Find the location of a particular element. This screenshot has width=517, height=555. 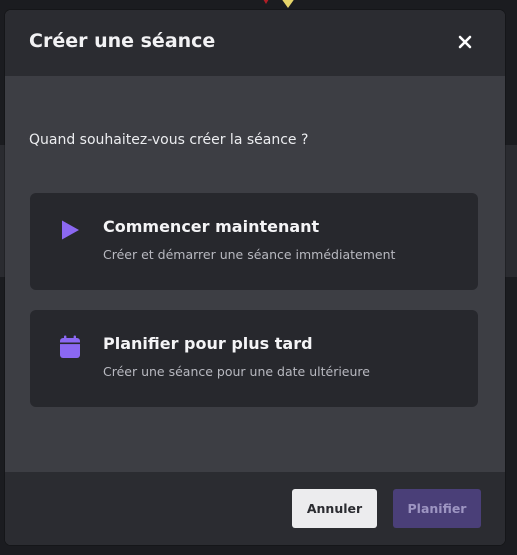

dialog-question: Quand souhaitez-vous créer la séance ? is located at coordinates (169, 140).